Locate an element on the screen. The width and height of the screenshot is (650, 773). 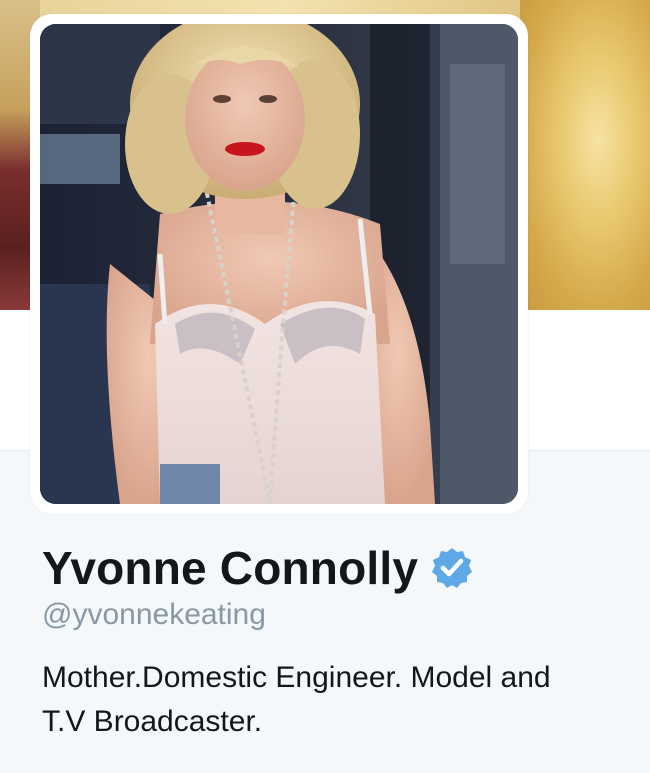
profile-name-row: Yvonne Connolly is located at coordinates (258, 568).